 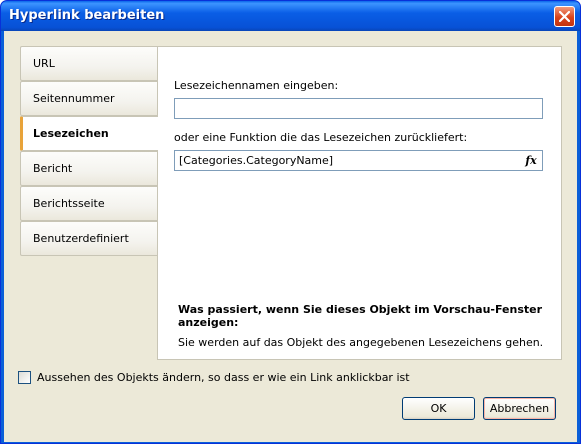 What do you see at coordinates (88, 168) in the screenshot?
I see `tab-bericht: Bericht` at bounding box center [88, 168].